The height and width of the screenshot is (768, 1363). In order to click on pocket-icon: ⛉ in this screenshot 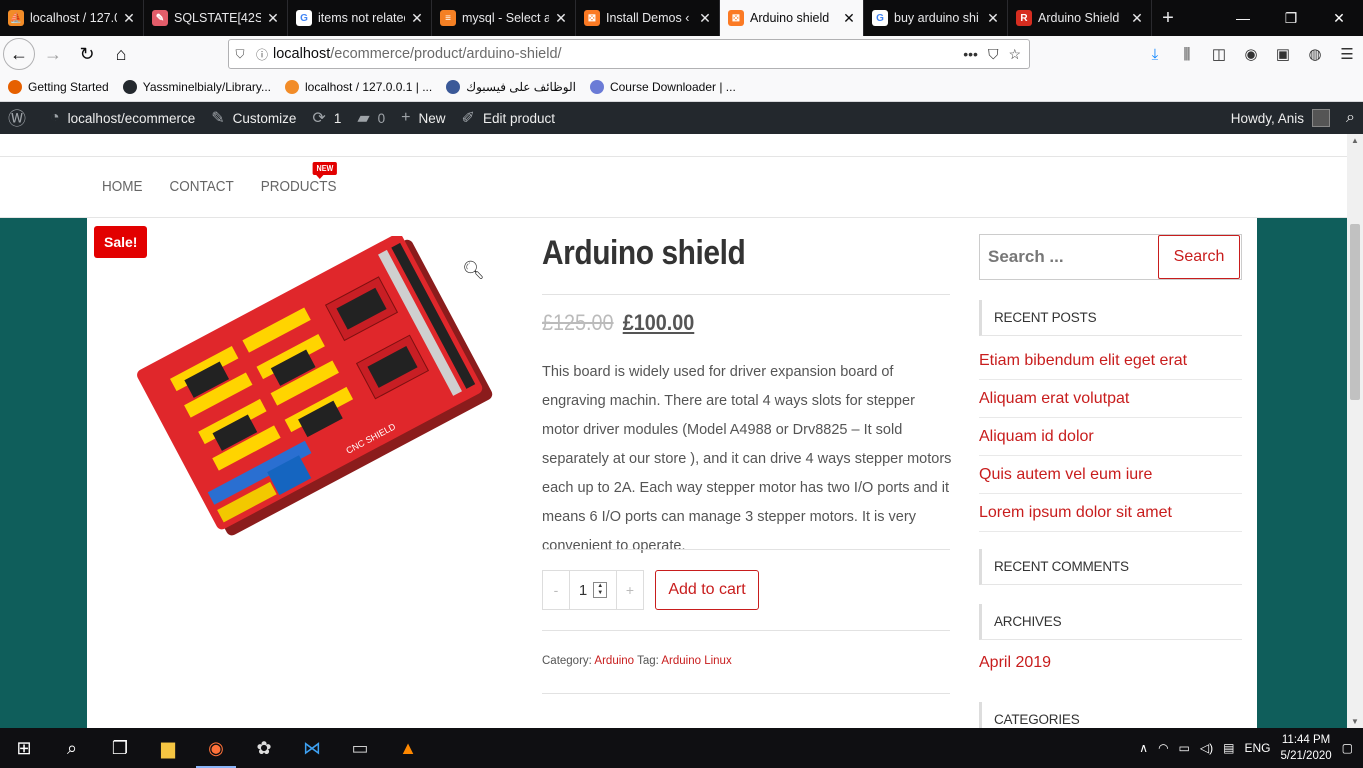, I will do `click(993, 54)`.